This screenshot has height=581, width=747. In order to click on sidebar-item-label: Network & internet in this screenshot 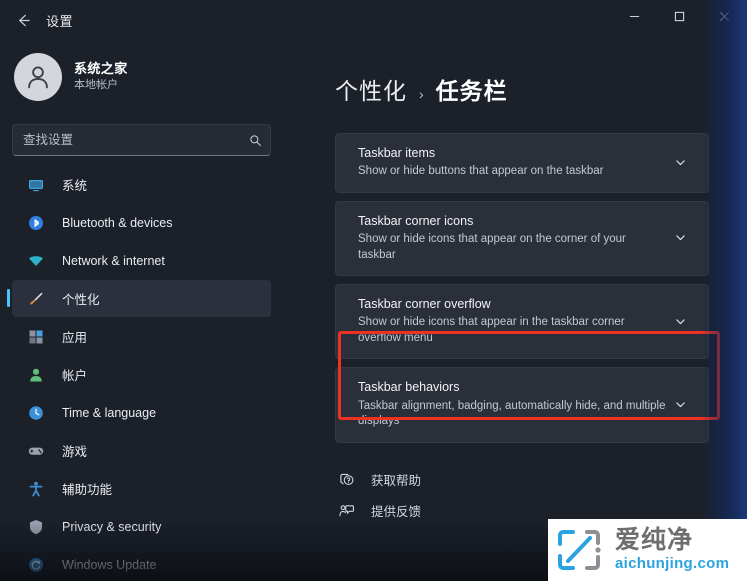, I will do `click(113, 260)`.